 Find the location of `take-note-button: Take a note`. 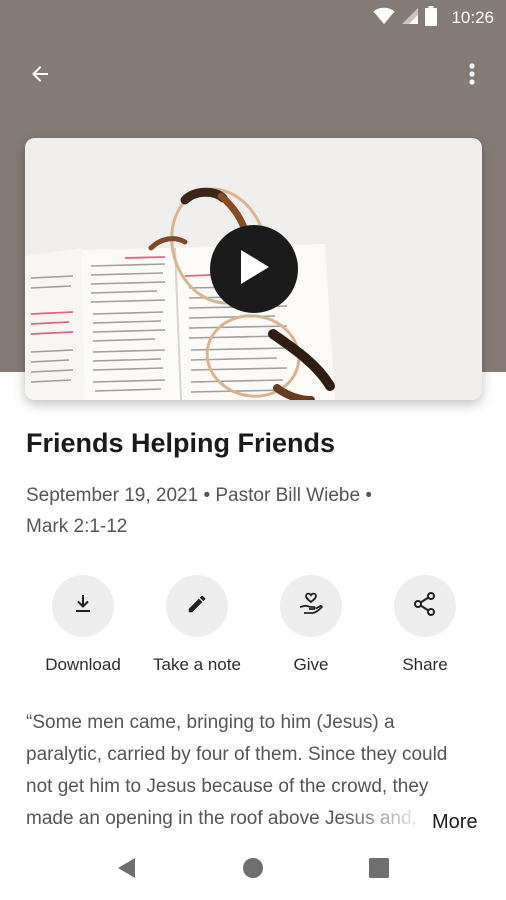

take-note-button: Take a note is located at coordinates (197, 625).